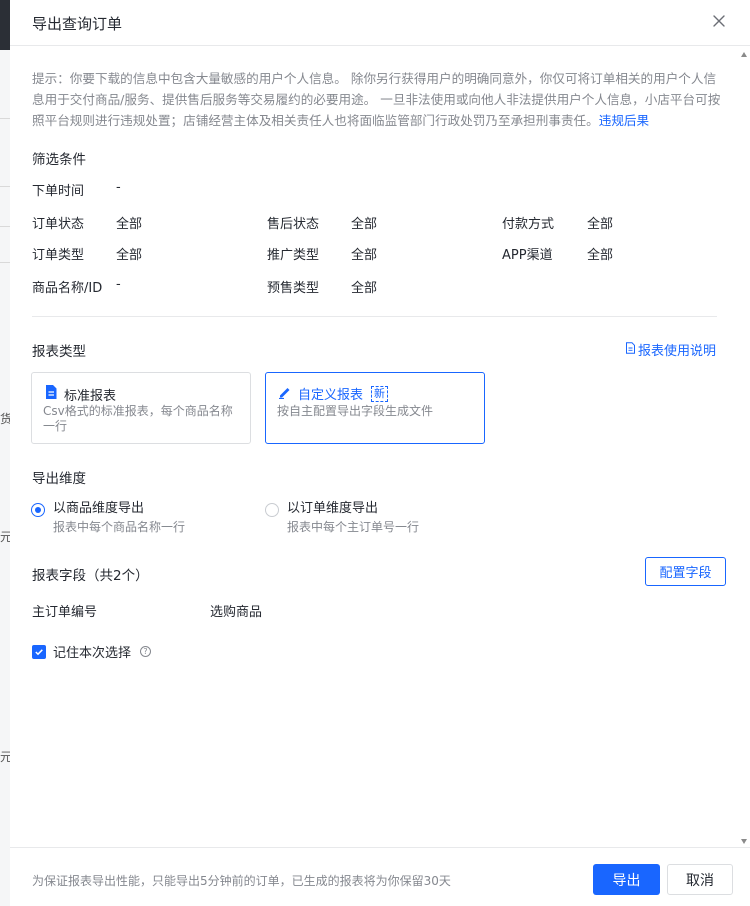  What do you see at coordinates (293, 255) in the screenshot?
I see `filter-label: 推广类型` at bounding box center [293, 255].